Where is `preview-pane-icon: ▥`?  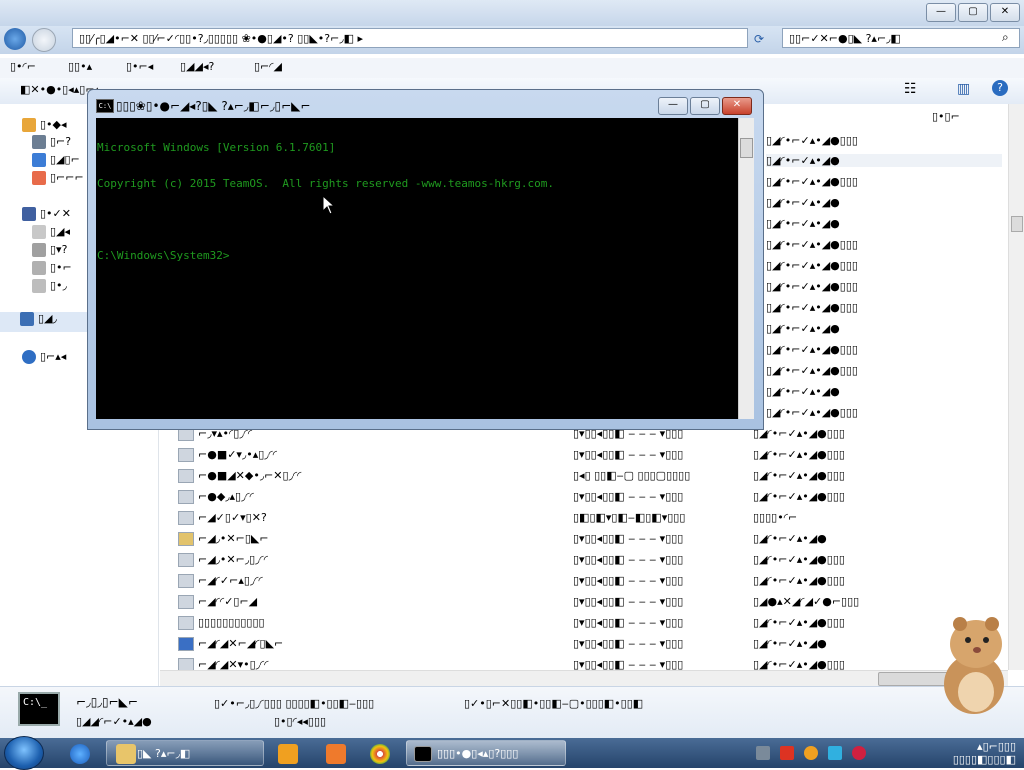
preview-pane-icon: ▥ is located at coordinates (963, 89).